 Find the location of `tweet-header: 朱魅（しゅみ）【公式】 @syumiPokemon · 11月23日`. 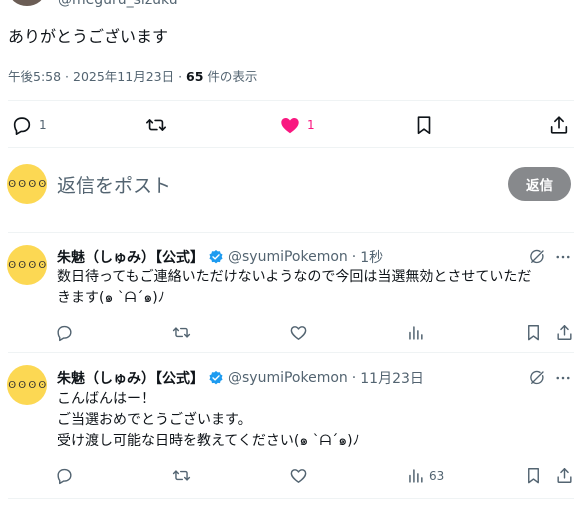

tweet-header: 朱魅（しゅみ）【公式】 @syumiPokemon · 11月23日 is located at coordinates (240, 378).